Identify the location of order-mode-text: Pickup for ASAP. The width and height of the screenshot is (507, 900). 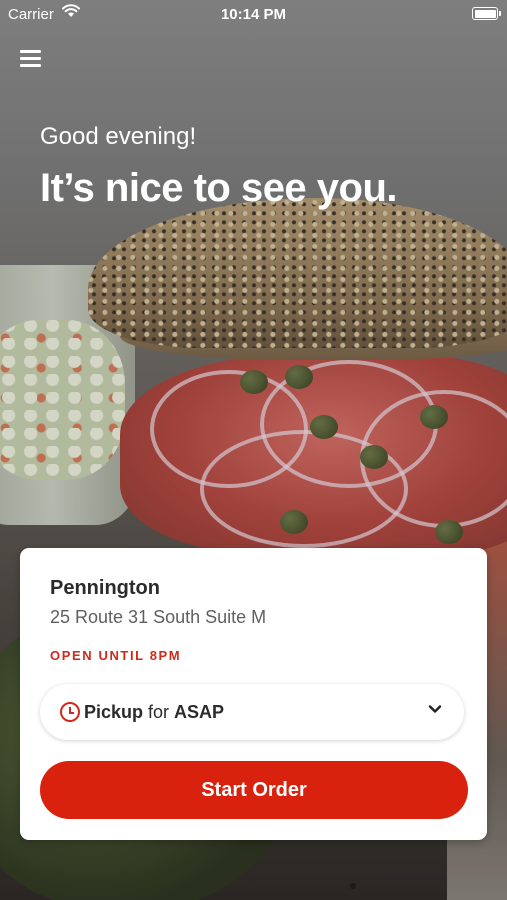
(154, 712).